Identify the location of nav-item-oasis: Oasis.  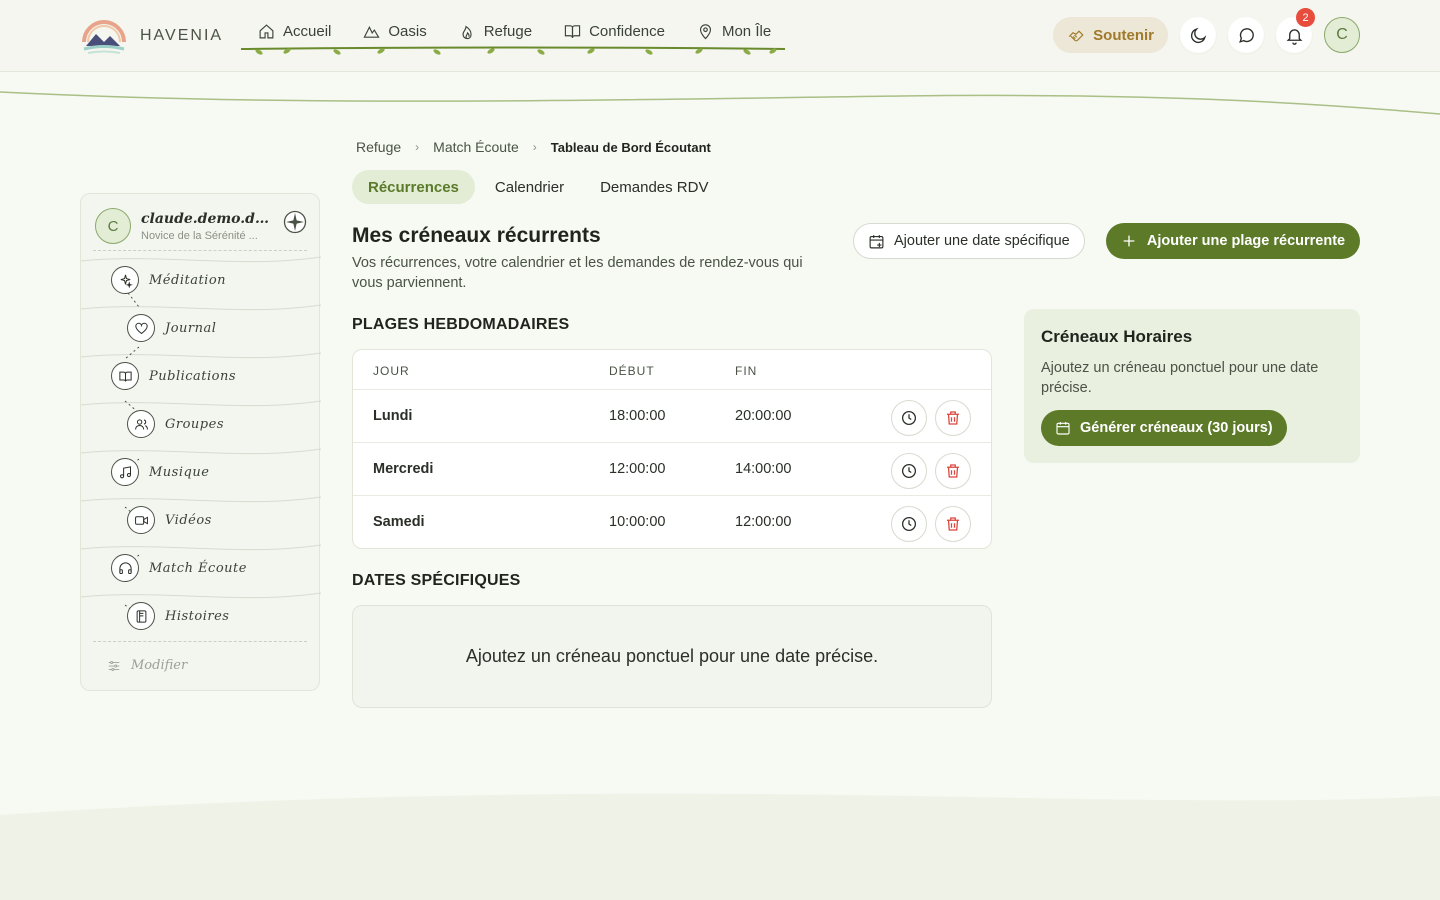
(394, 31).